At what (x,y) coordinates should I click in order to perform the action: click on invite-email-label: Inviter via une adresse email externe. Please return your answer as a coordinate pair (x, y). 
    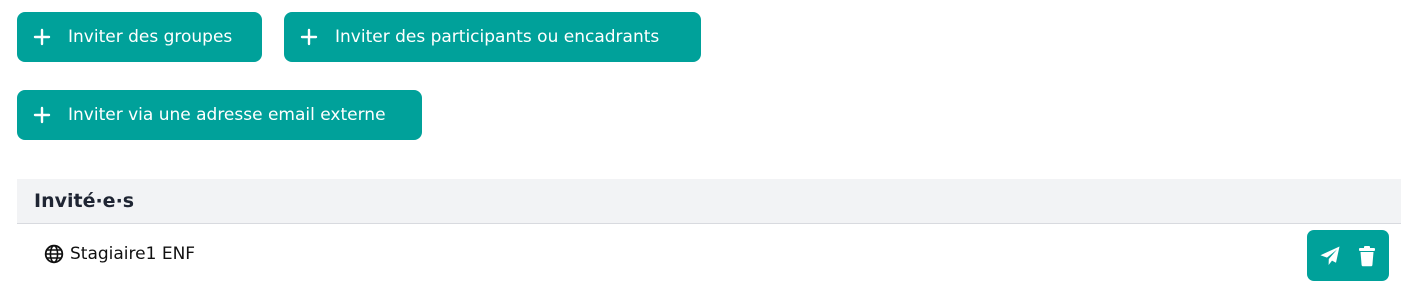
    Looking at the image, I should click on (227, 115).